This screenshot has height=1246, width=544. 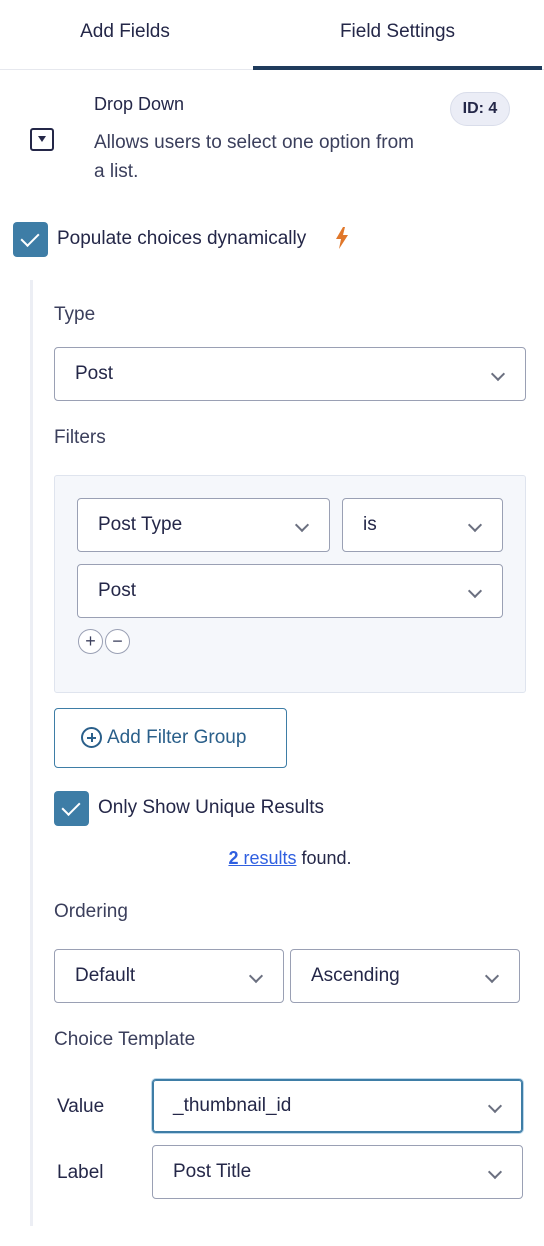 I want to click on ordering-direction-select: Ascending, so click(x=405, y=976).